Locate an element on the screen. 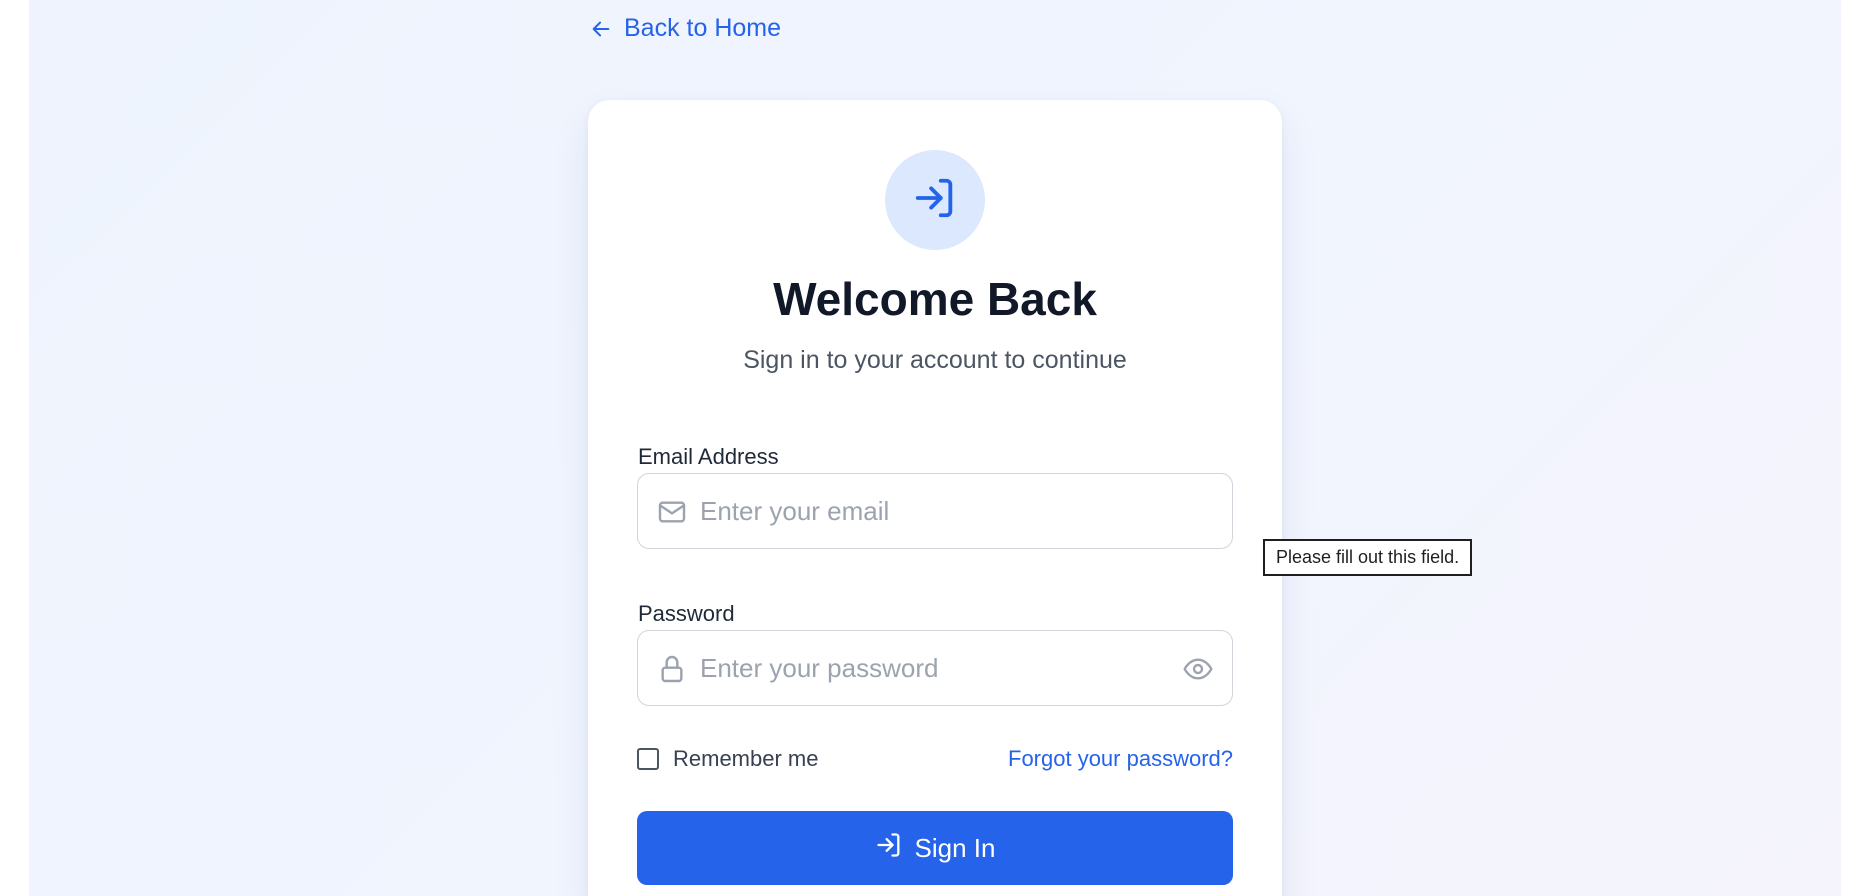  email-field is located at coordinates (935, 511).